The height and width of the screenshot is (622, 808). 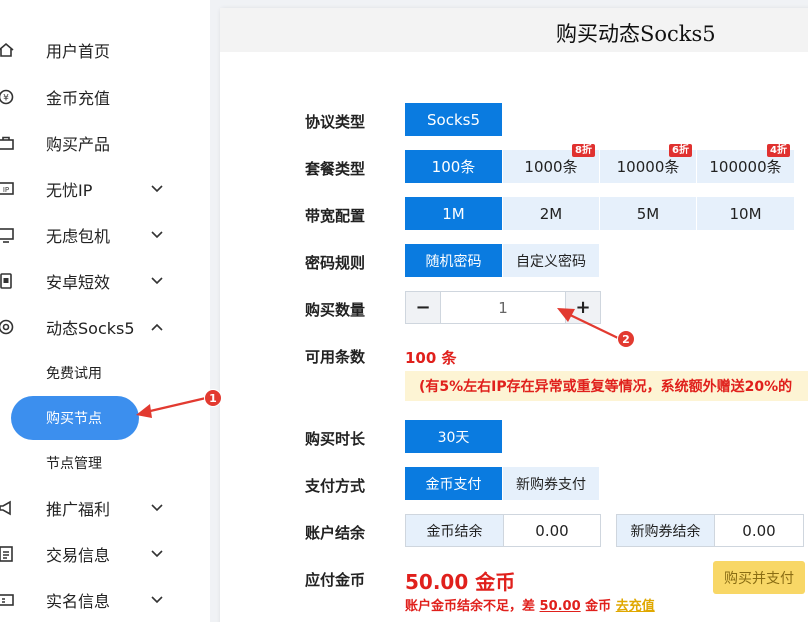 I want to click on package-option-10000: 10000条 6折, so click(x=648, y=163).